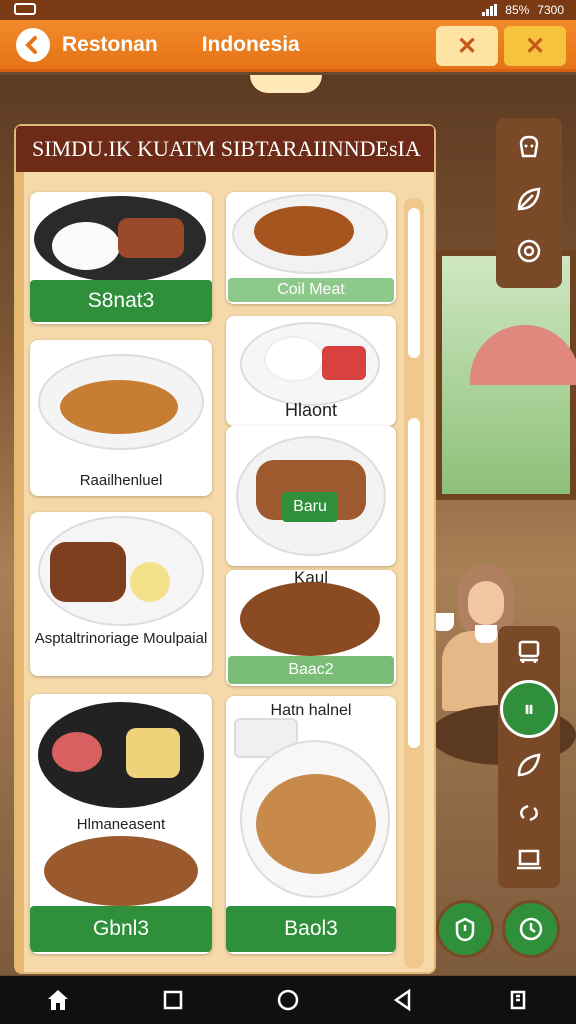 This screenshot has width=576, height=1024. I want to click on dish-button: Coil Meat, so click(311, 290).